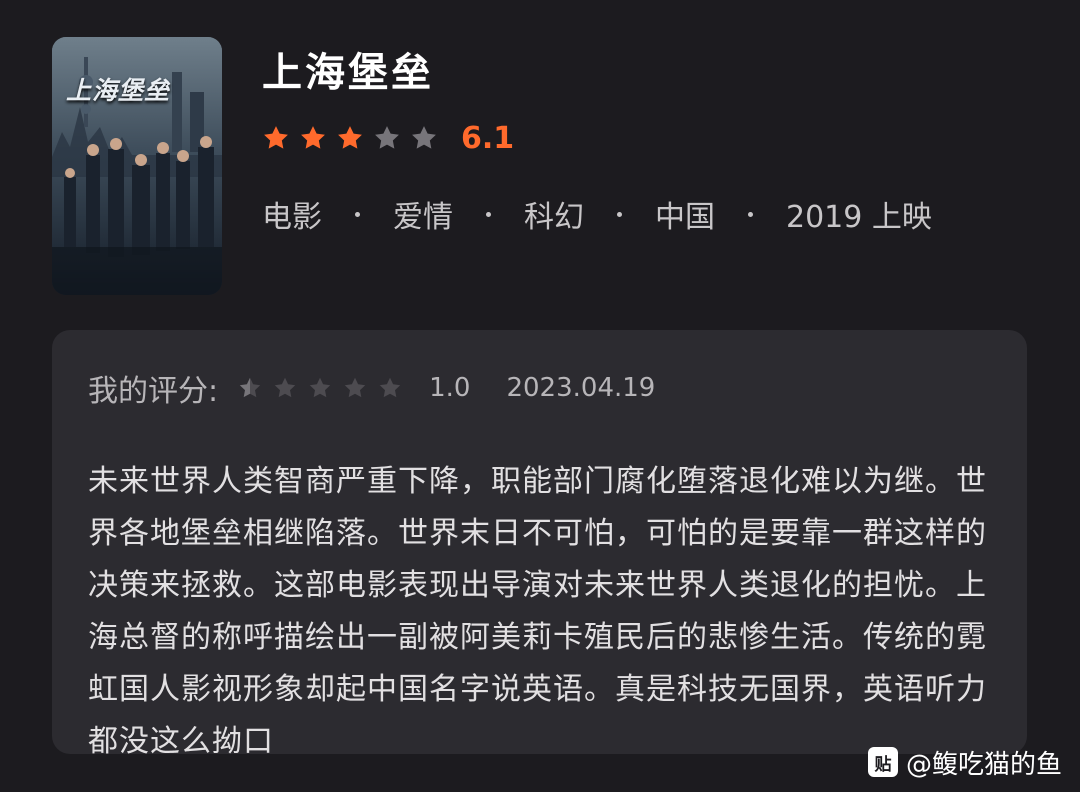 The height and width of the screenshot is (792, 1080). What do you see at coordinates (597, 214) in the screenshot?
I see `movie-meta: 电影 爱情 科幻 中国 2019 上映` at bounding box center [597, 214].